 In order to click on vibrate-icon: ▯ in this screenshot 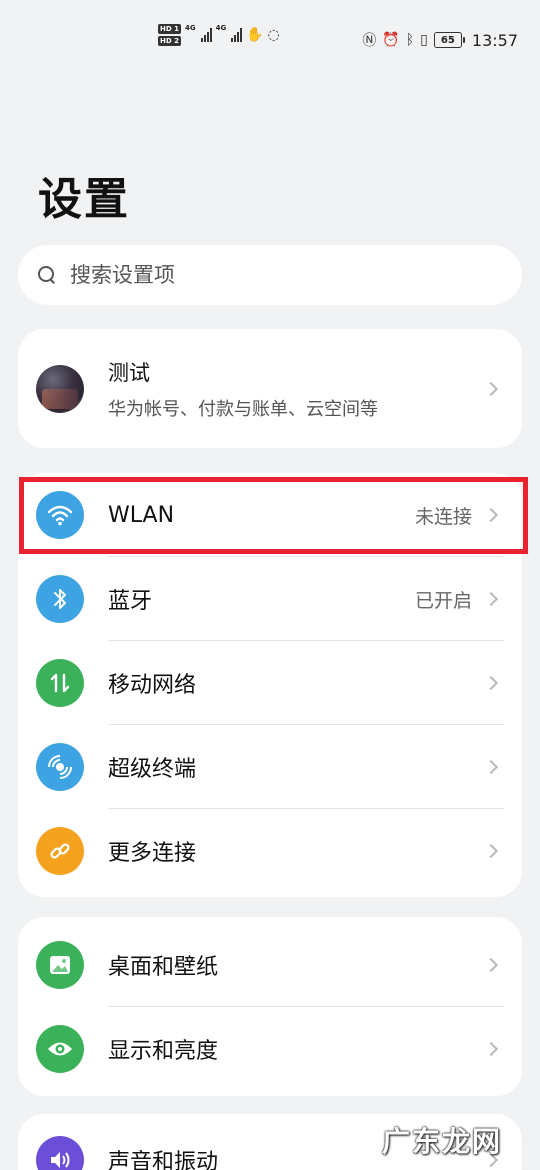, I will do `click(424, 40)`.